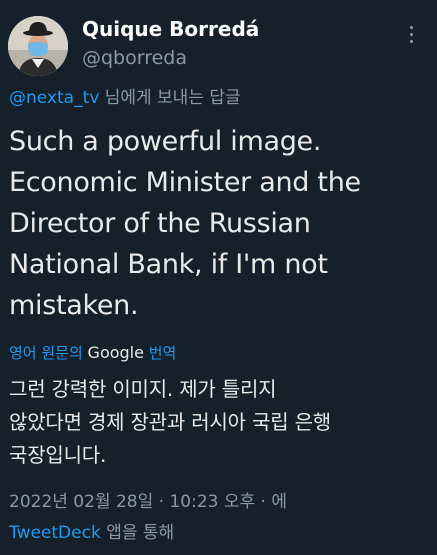  Describe the element at coordinates (137, 533) in the screenshot. I see `source-suffix: 앱을 통해` at that location.